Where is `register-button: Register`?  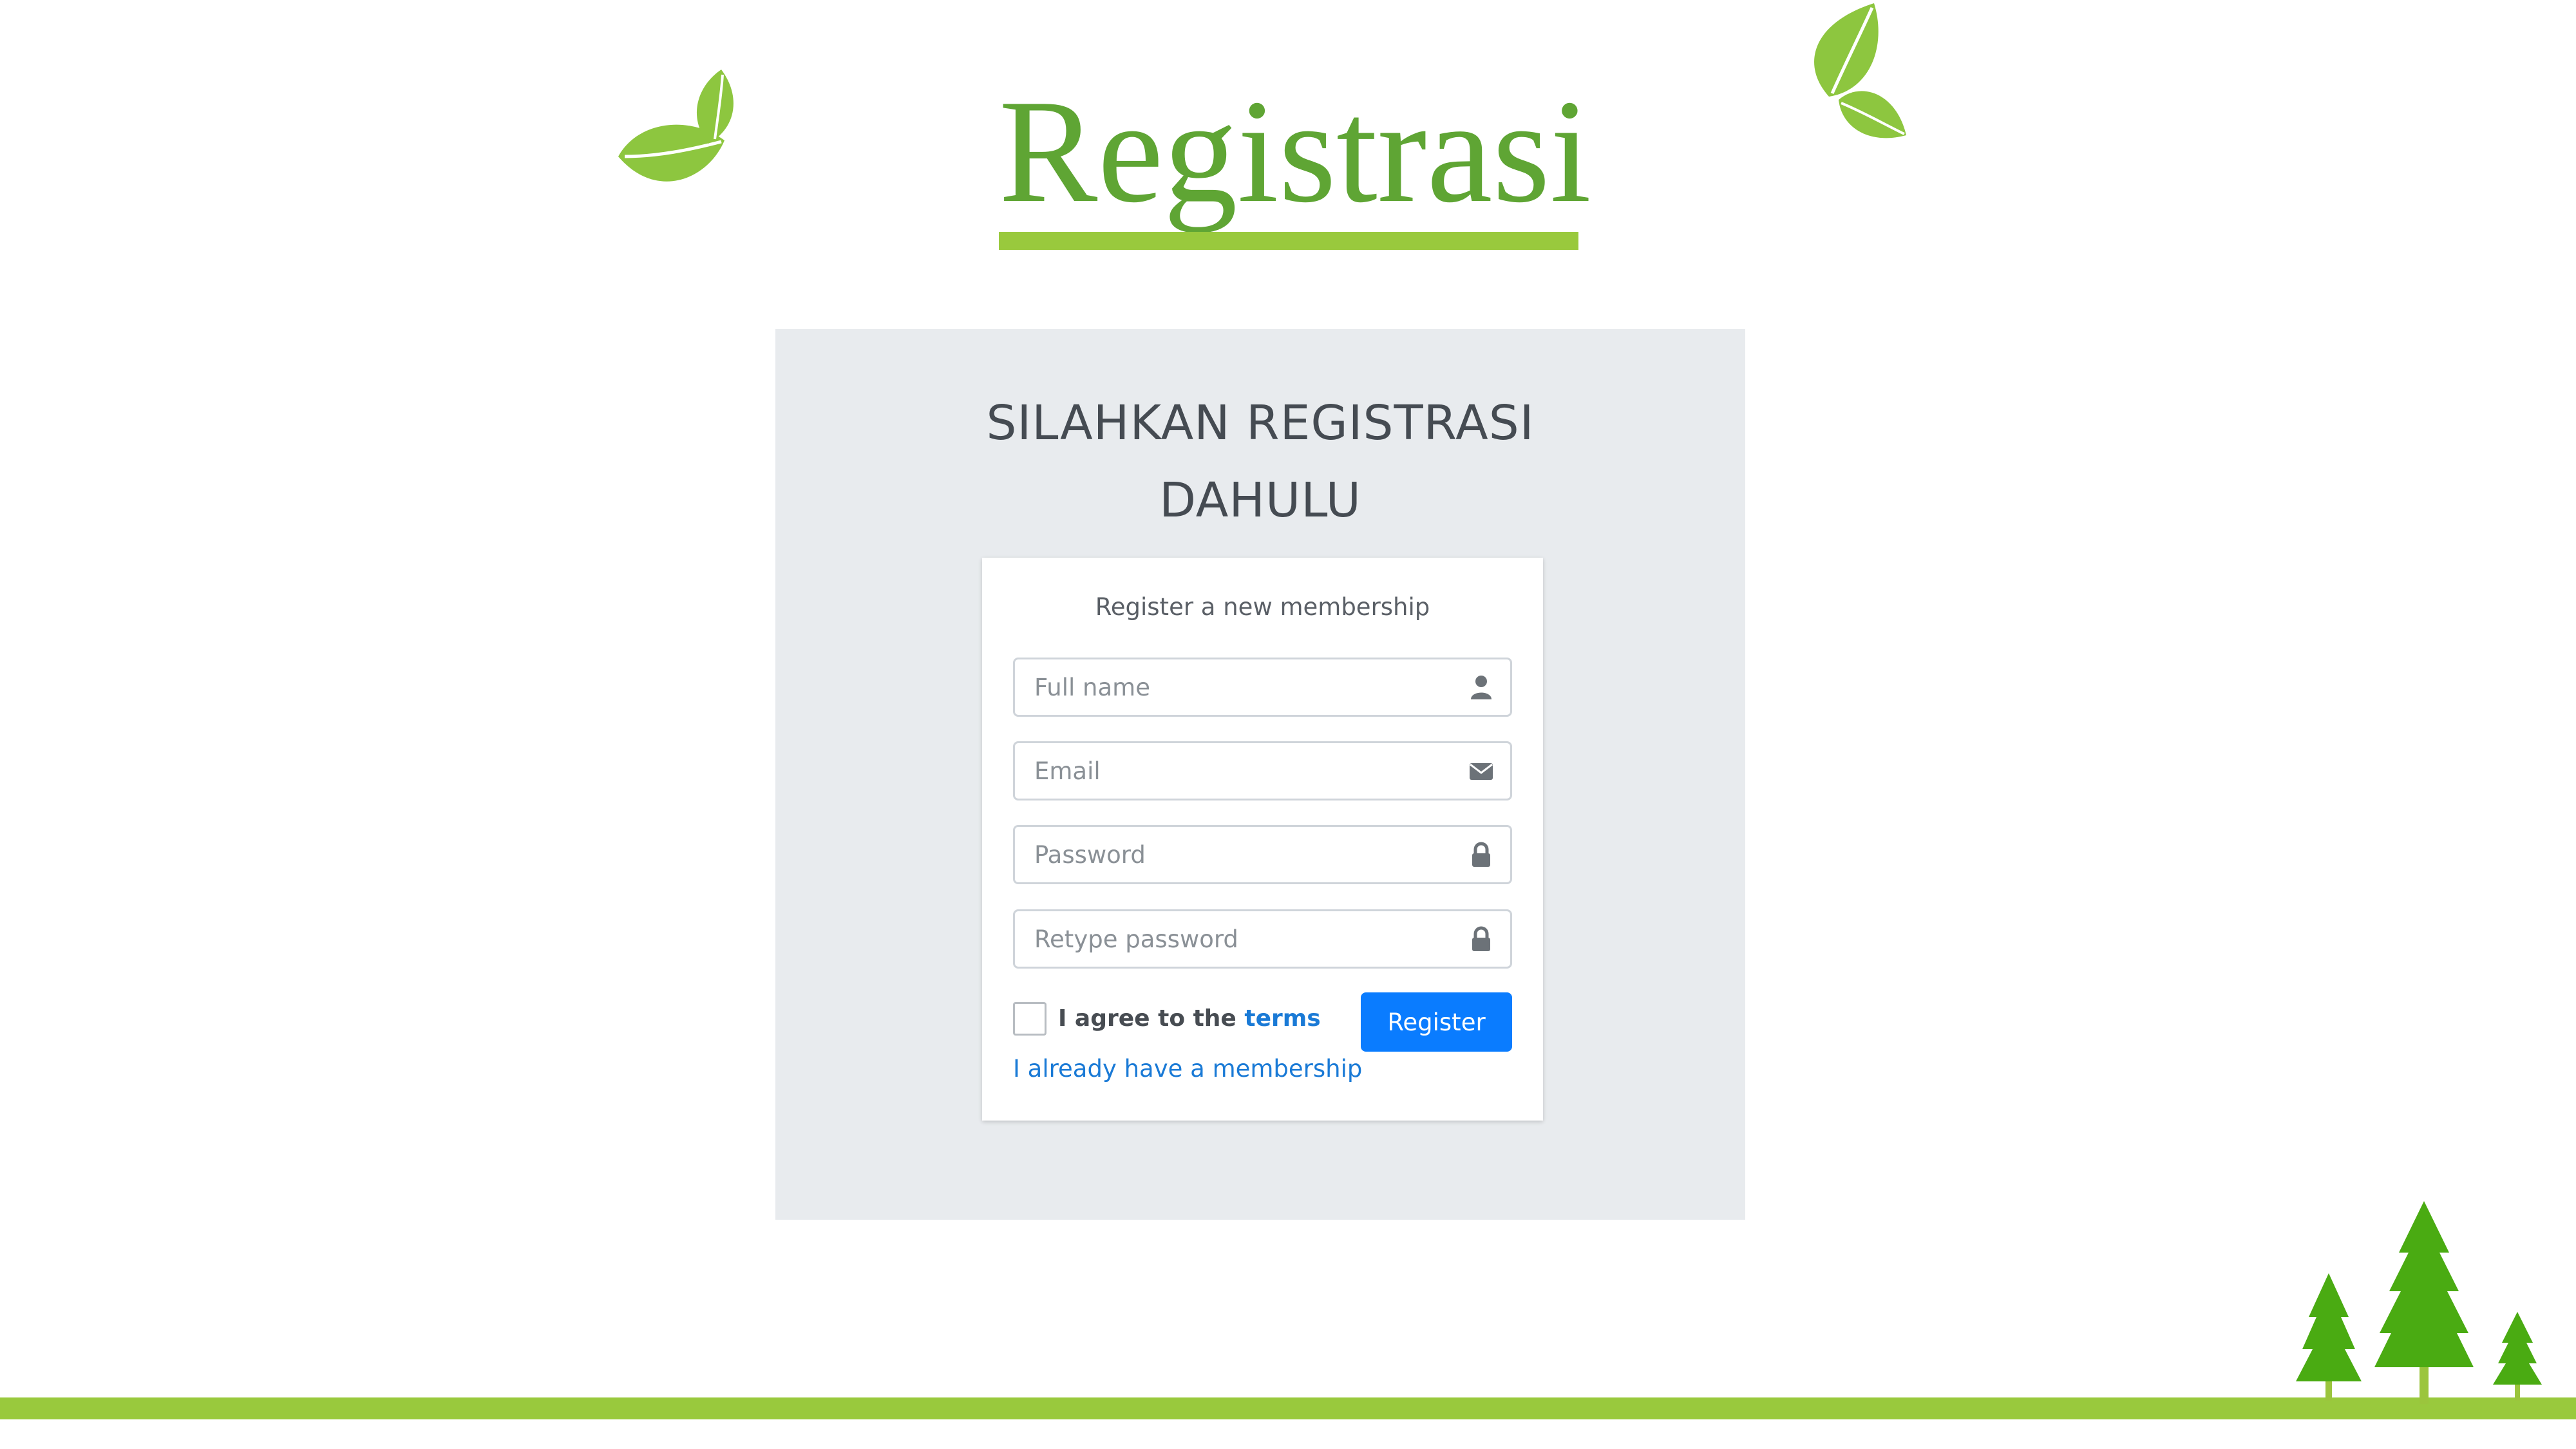
register-button: Register is located at coordinates (1436, 1022).